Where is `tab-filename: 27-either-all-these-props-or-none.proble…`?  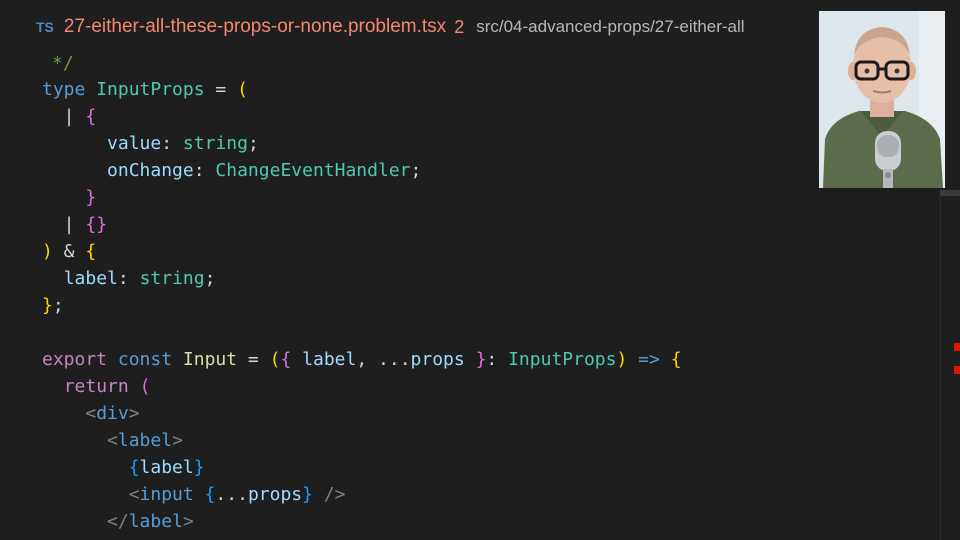 tab-filename: 27-either-all-these-props-or-none.proble… is located at coordinates (255, 27).